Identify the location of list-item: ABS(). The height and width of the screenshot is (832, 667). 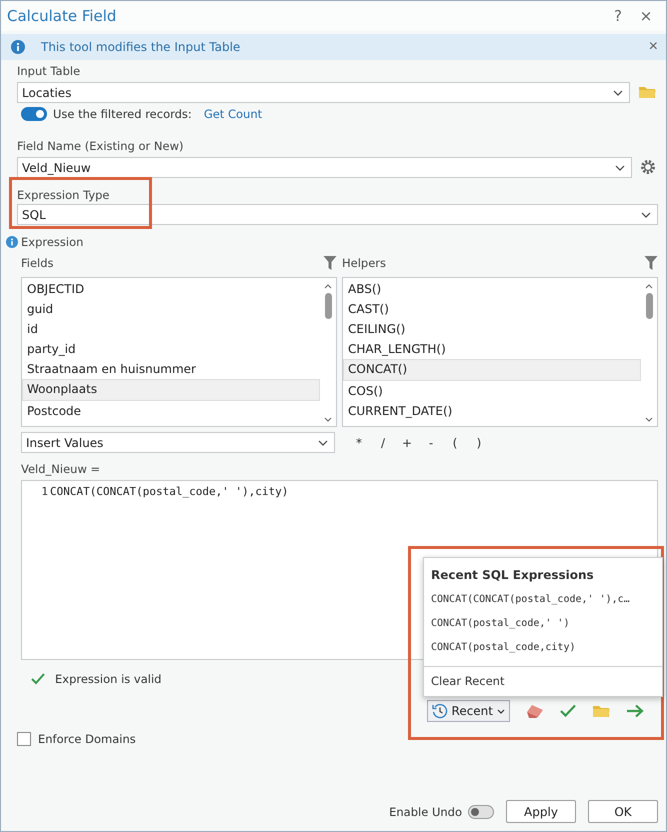
(492, 289).